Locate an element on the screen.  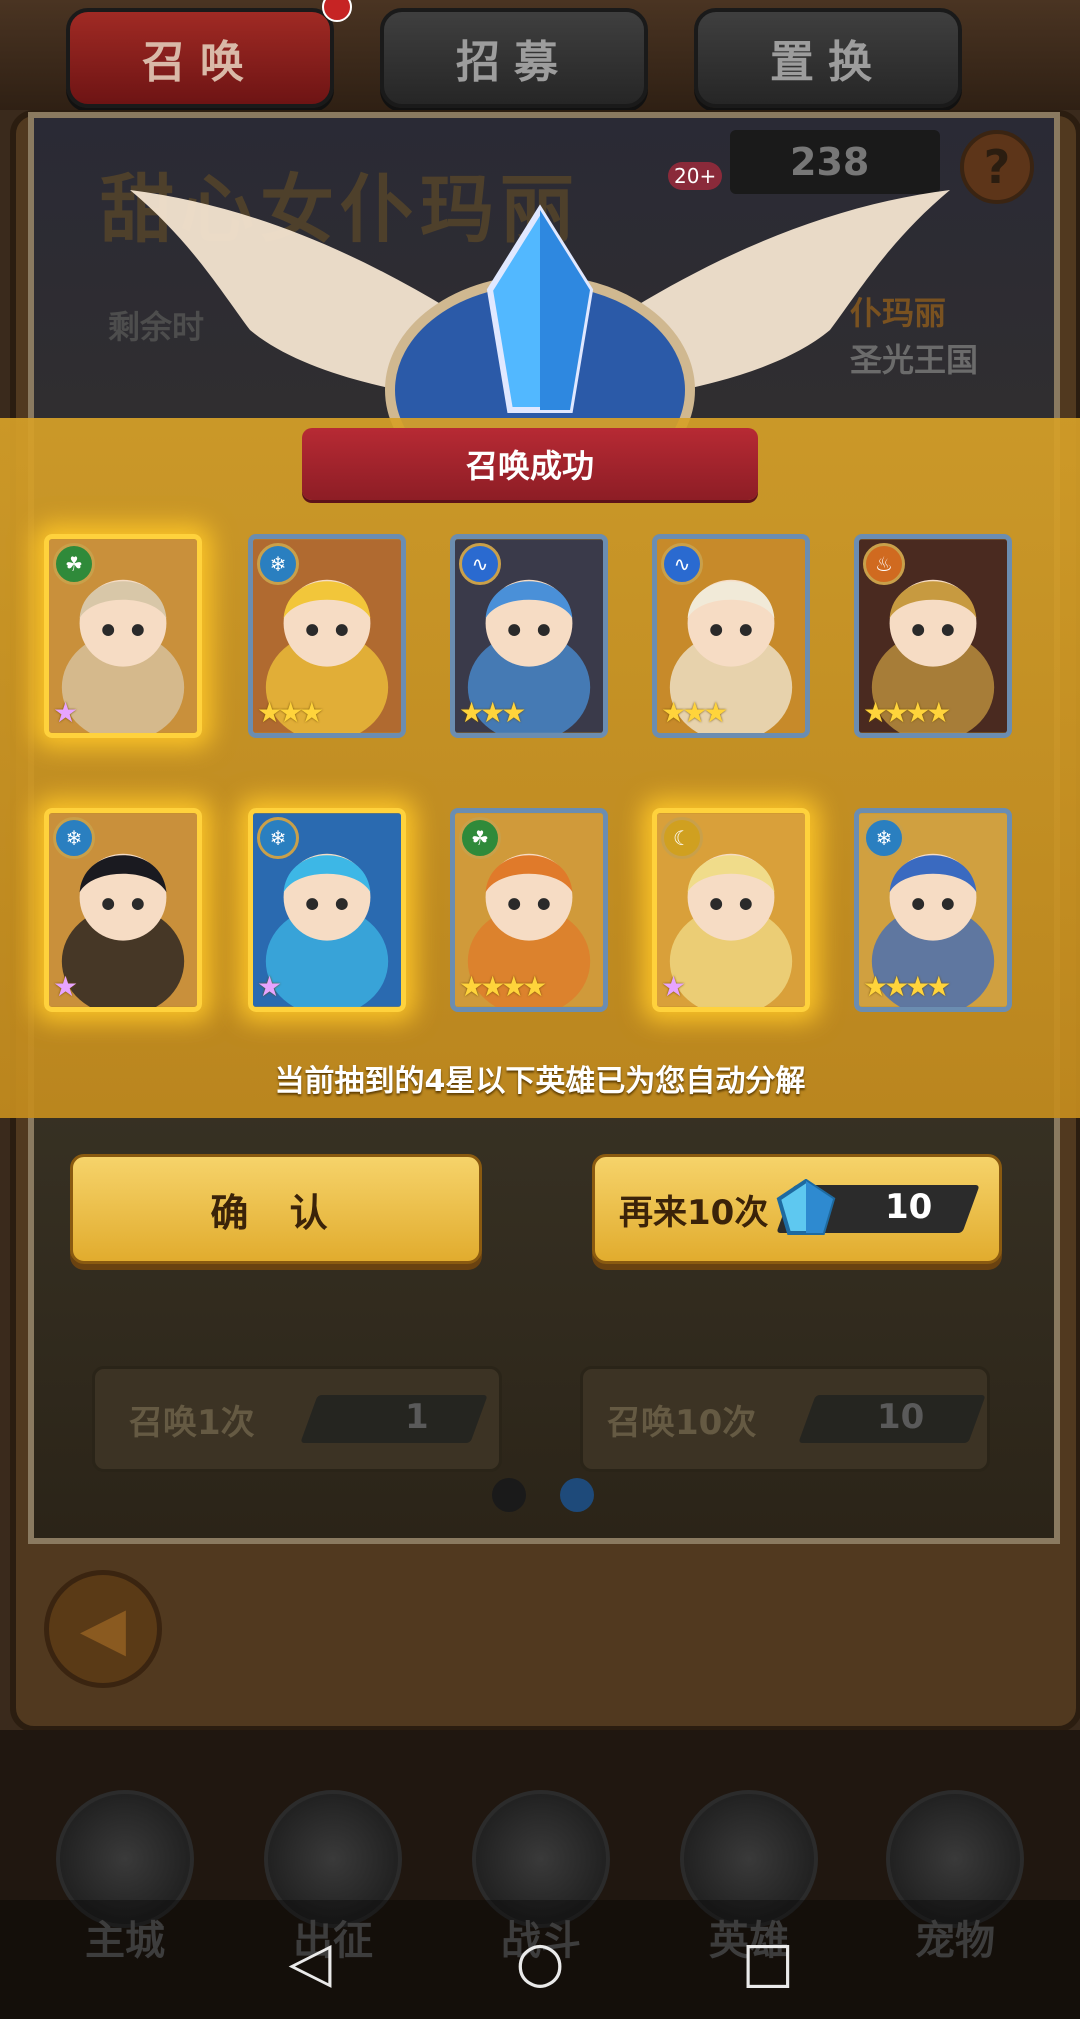
auto-decompose-notice: 当前抽到的4星以下英雄已为您自动分解 is located at coordinates (540, 1081).